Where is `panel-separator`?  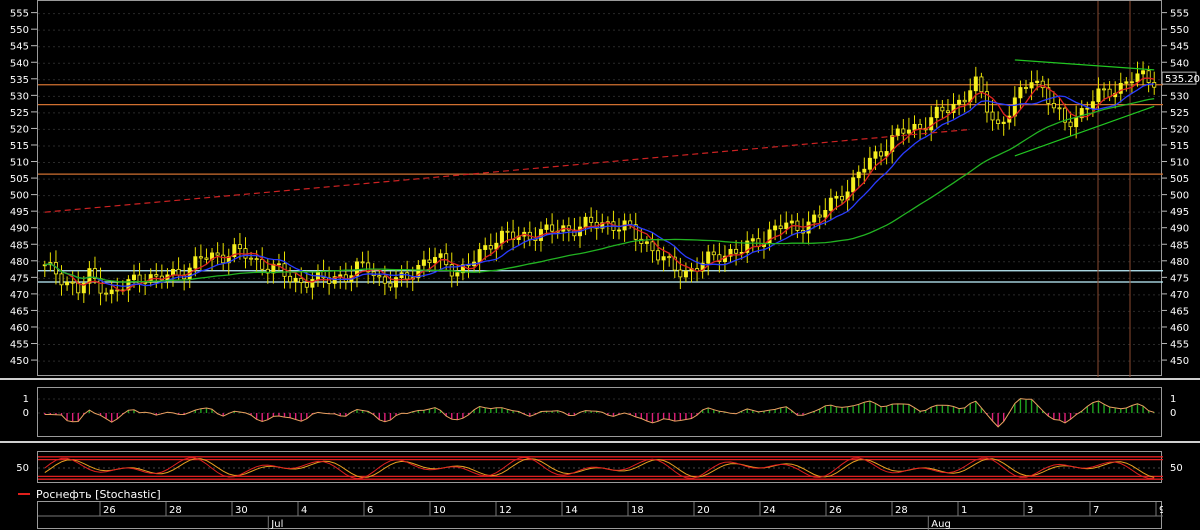
panel-separator is located at coordinates (600, 379).